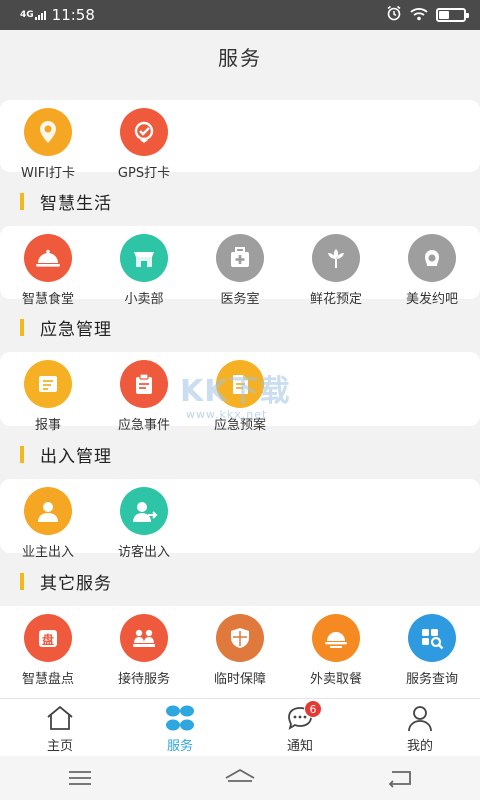  I want to click on section-header-smart-life: 智慧生活, so click(240, 201).